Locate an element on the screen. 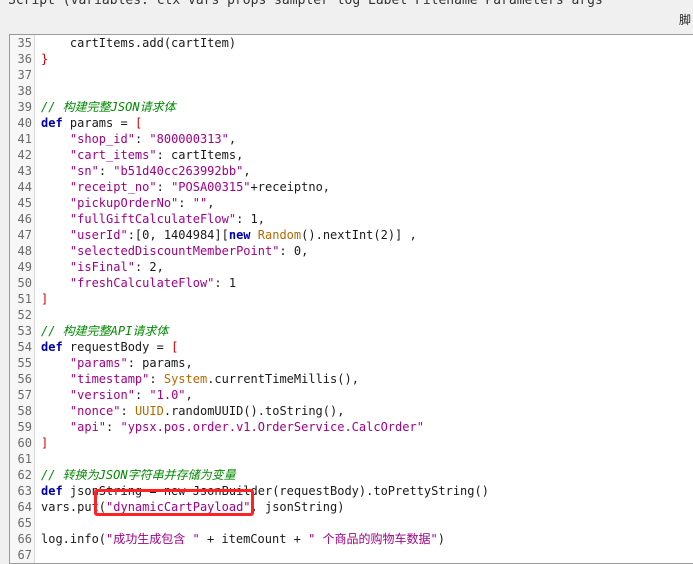 The width and height of the screenshot is (693, 564). code-token: "cart_items" is located at coordinates (113, 155).